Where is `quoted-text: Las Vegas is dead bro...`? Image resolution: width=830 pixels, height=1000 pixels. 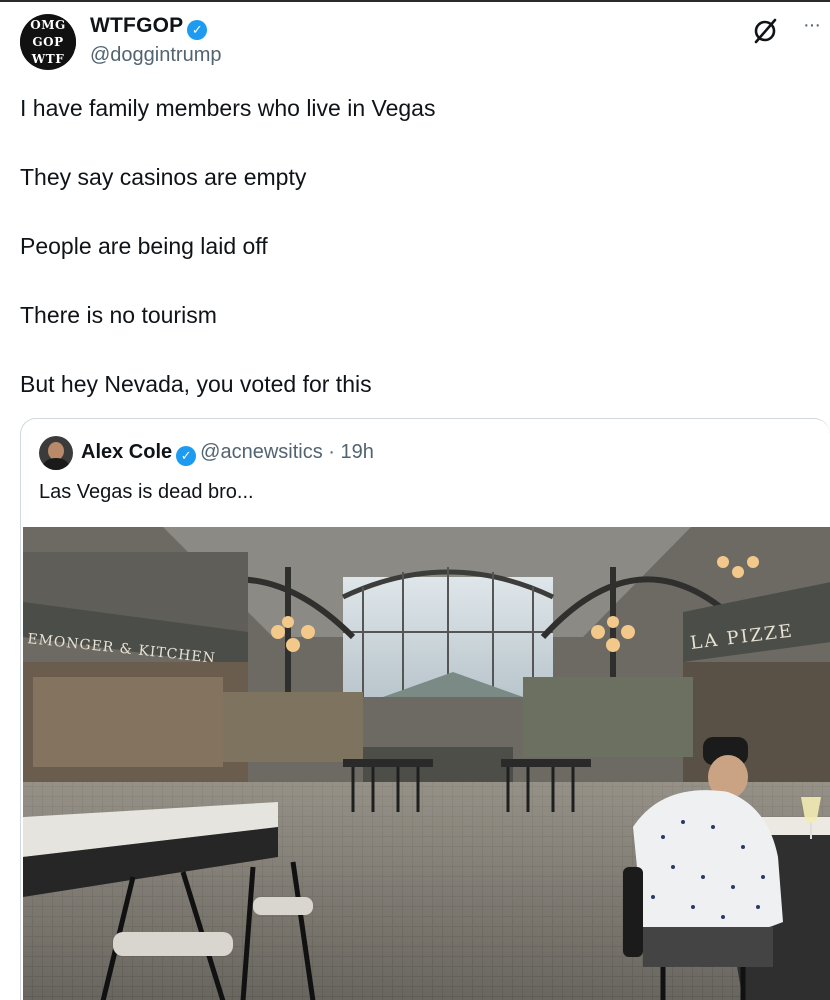 quoted-text: Las Vegas is dead bro... is located at coordinates (146, 492).